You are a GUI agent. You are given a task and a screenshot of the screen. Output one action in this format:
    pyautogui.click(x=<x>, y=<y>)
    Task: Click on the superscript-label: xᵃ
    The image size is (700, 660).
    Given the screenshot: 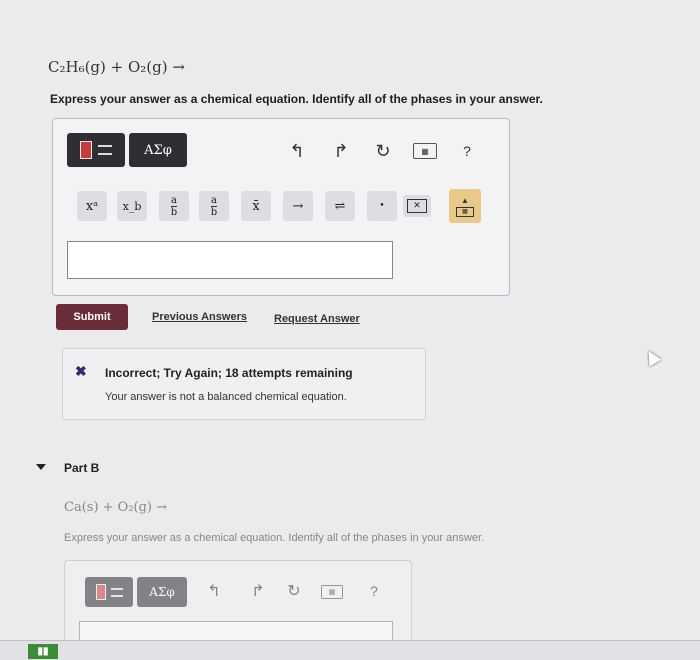 What is the action you would take?
    pyautogui.click(x=92, y=206)
    